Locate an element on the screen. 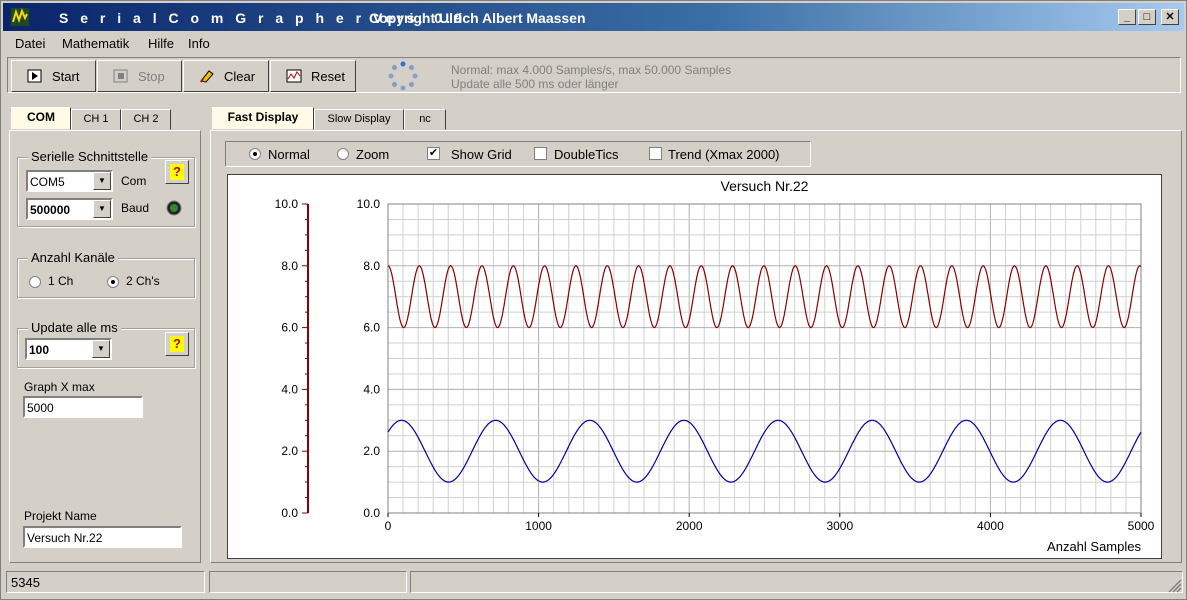  trend-label: Trend (Xmax 2000) is located at coordinates (724, 154).